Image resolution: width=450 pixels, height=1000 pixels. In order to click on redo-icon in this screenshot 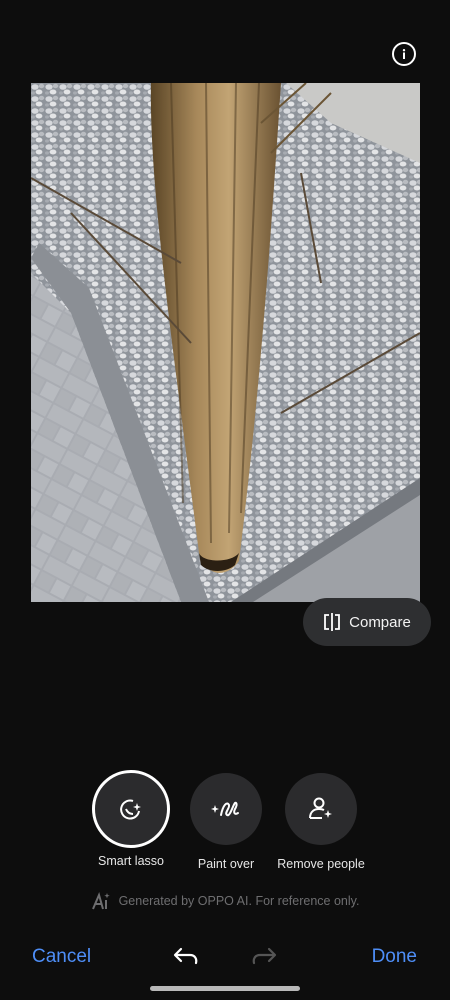, I will do `click(264, 956)`.